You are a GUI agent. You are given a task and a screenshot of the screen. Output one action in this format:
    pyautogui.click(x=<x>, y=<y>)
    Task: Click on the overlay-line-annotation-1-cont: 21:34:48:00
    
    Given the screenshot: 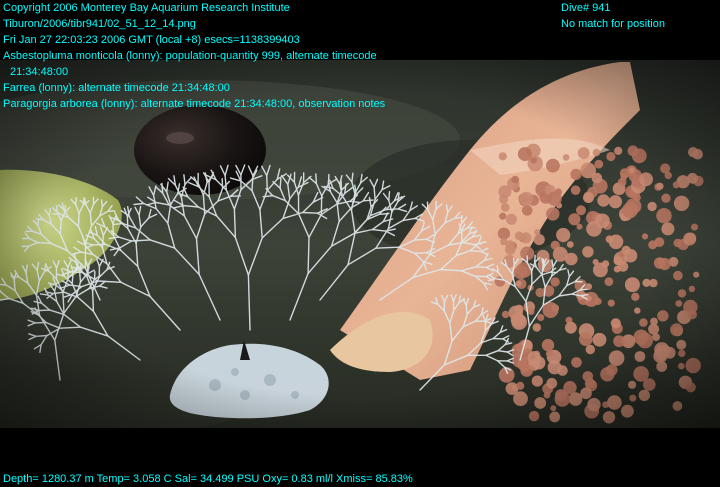 What is the action you would take?
    pyautogui.click(x=194, y=72)
    